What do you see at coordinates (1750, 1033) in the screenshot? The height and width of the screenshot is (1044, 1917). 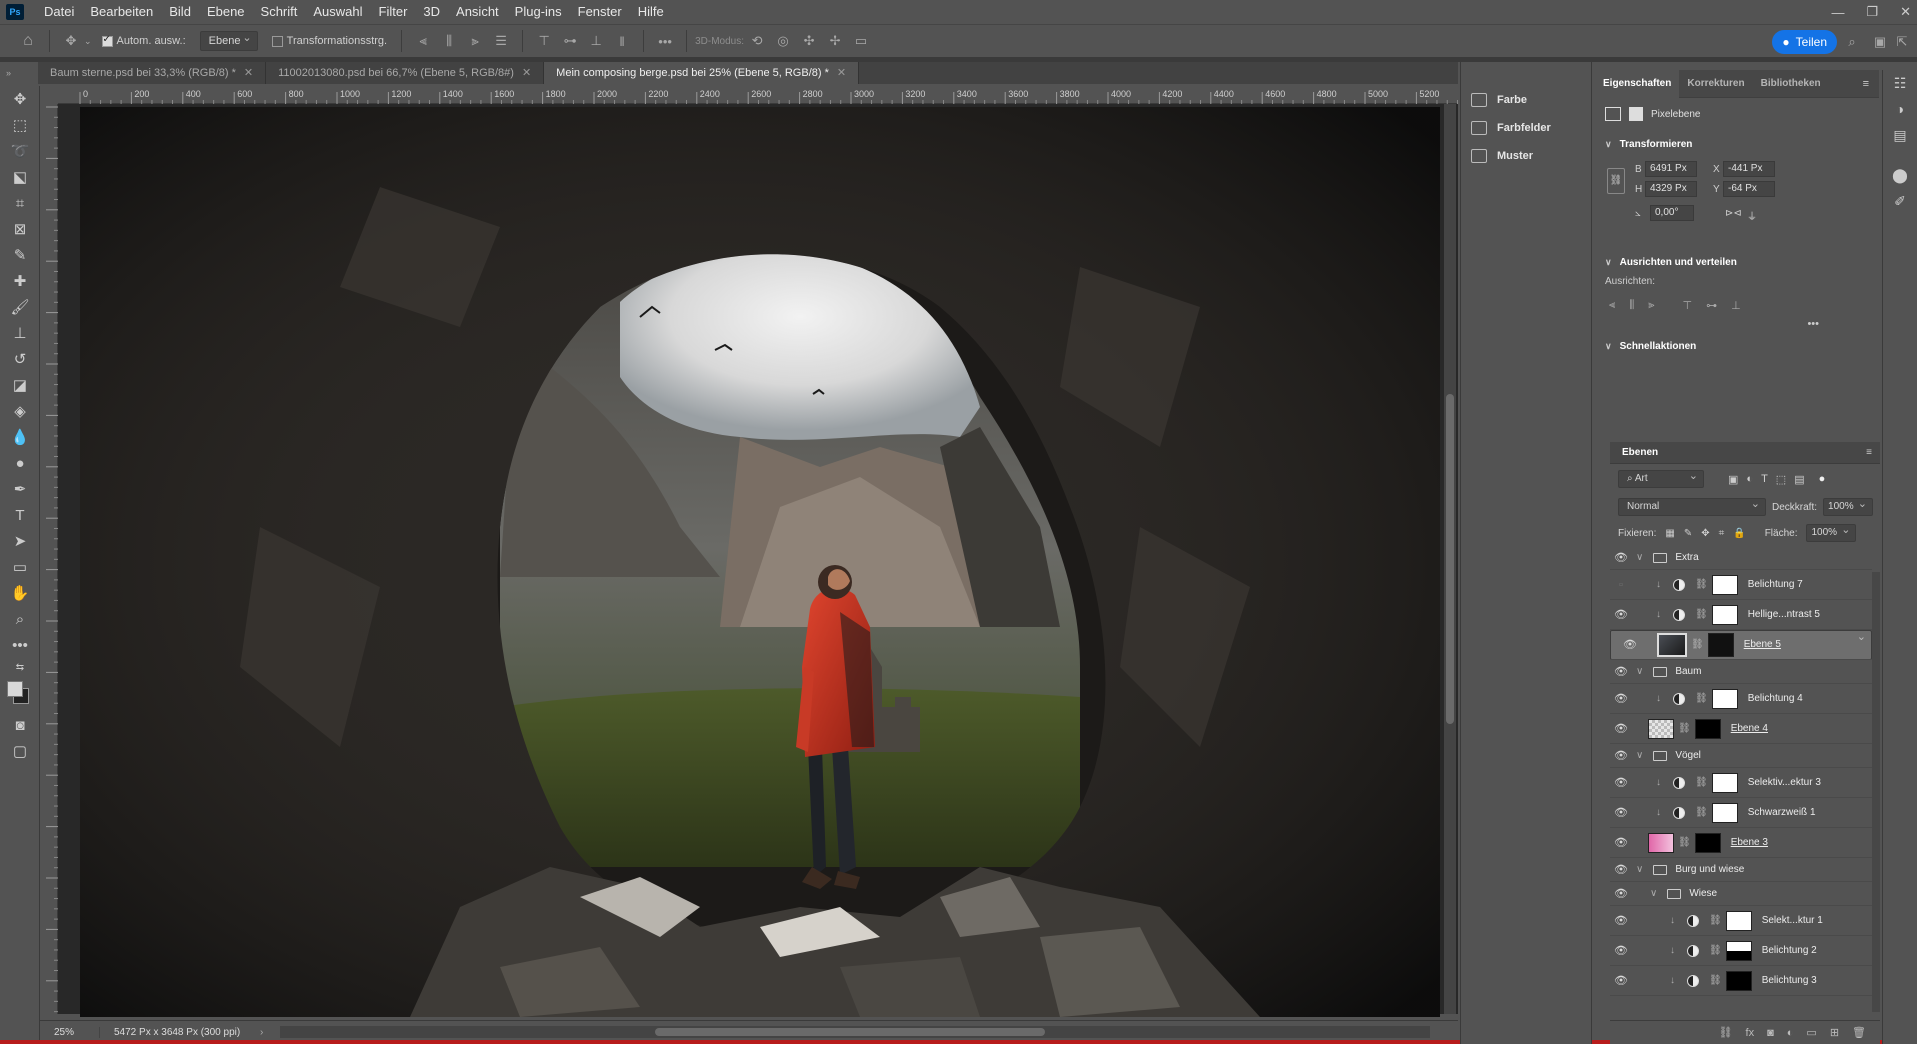 I see `fx-icon: fx` at bounding box center [1750, 1033].